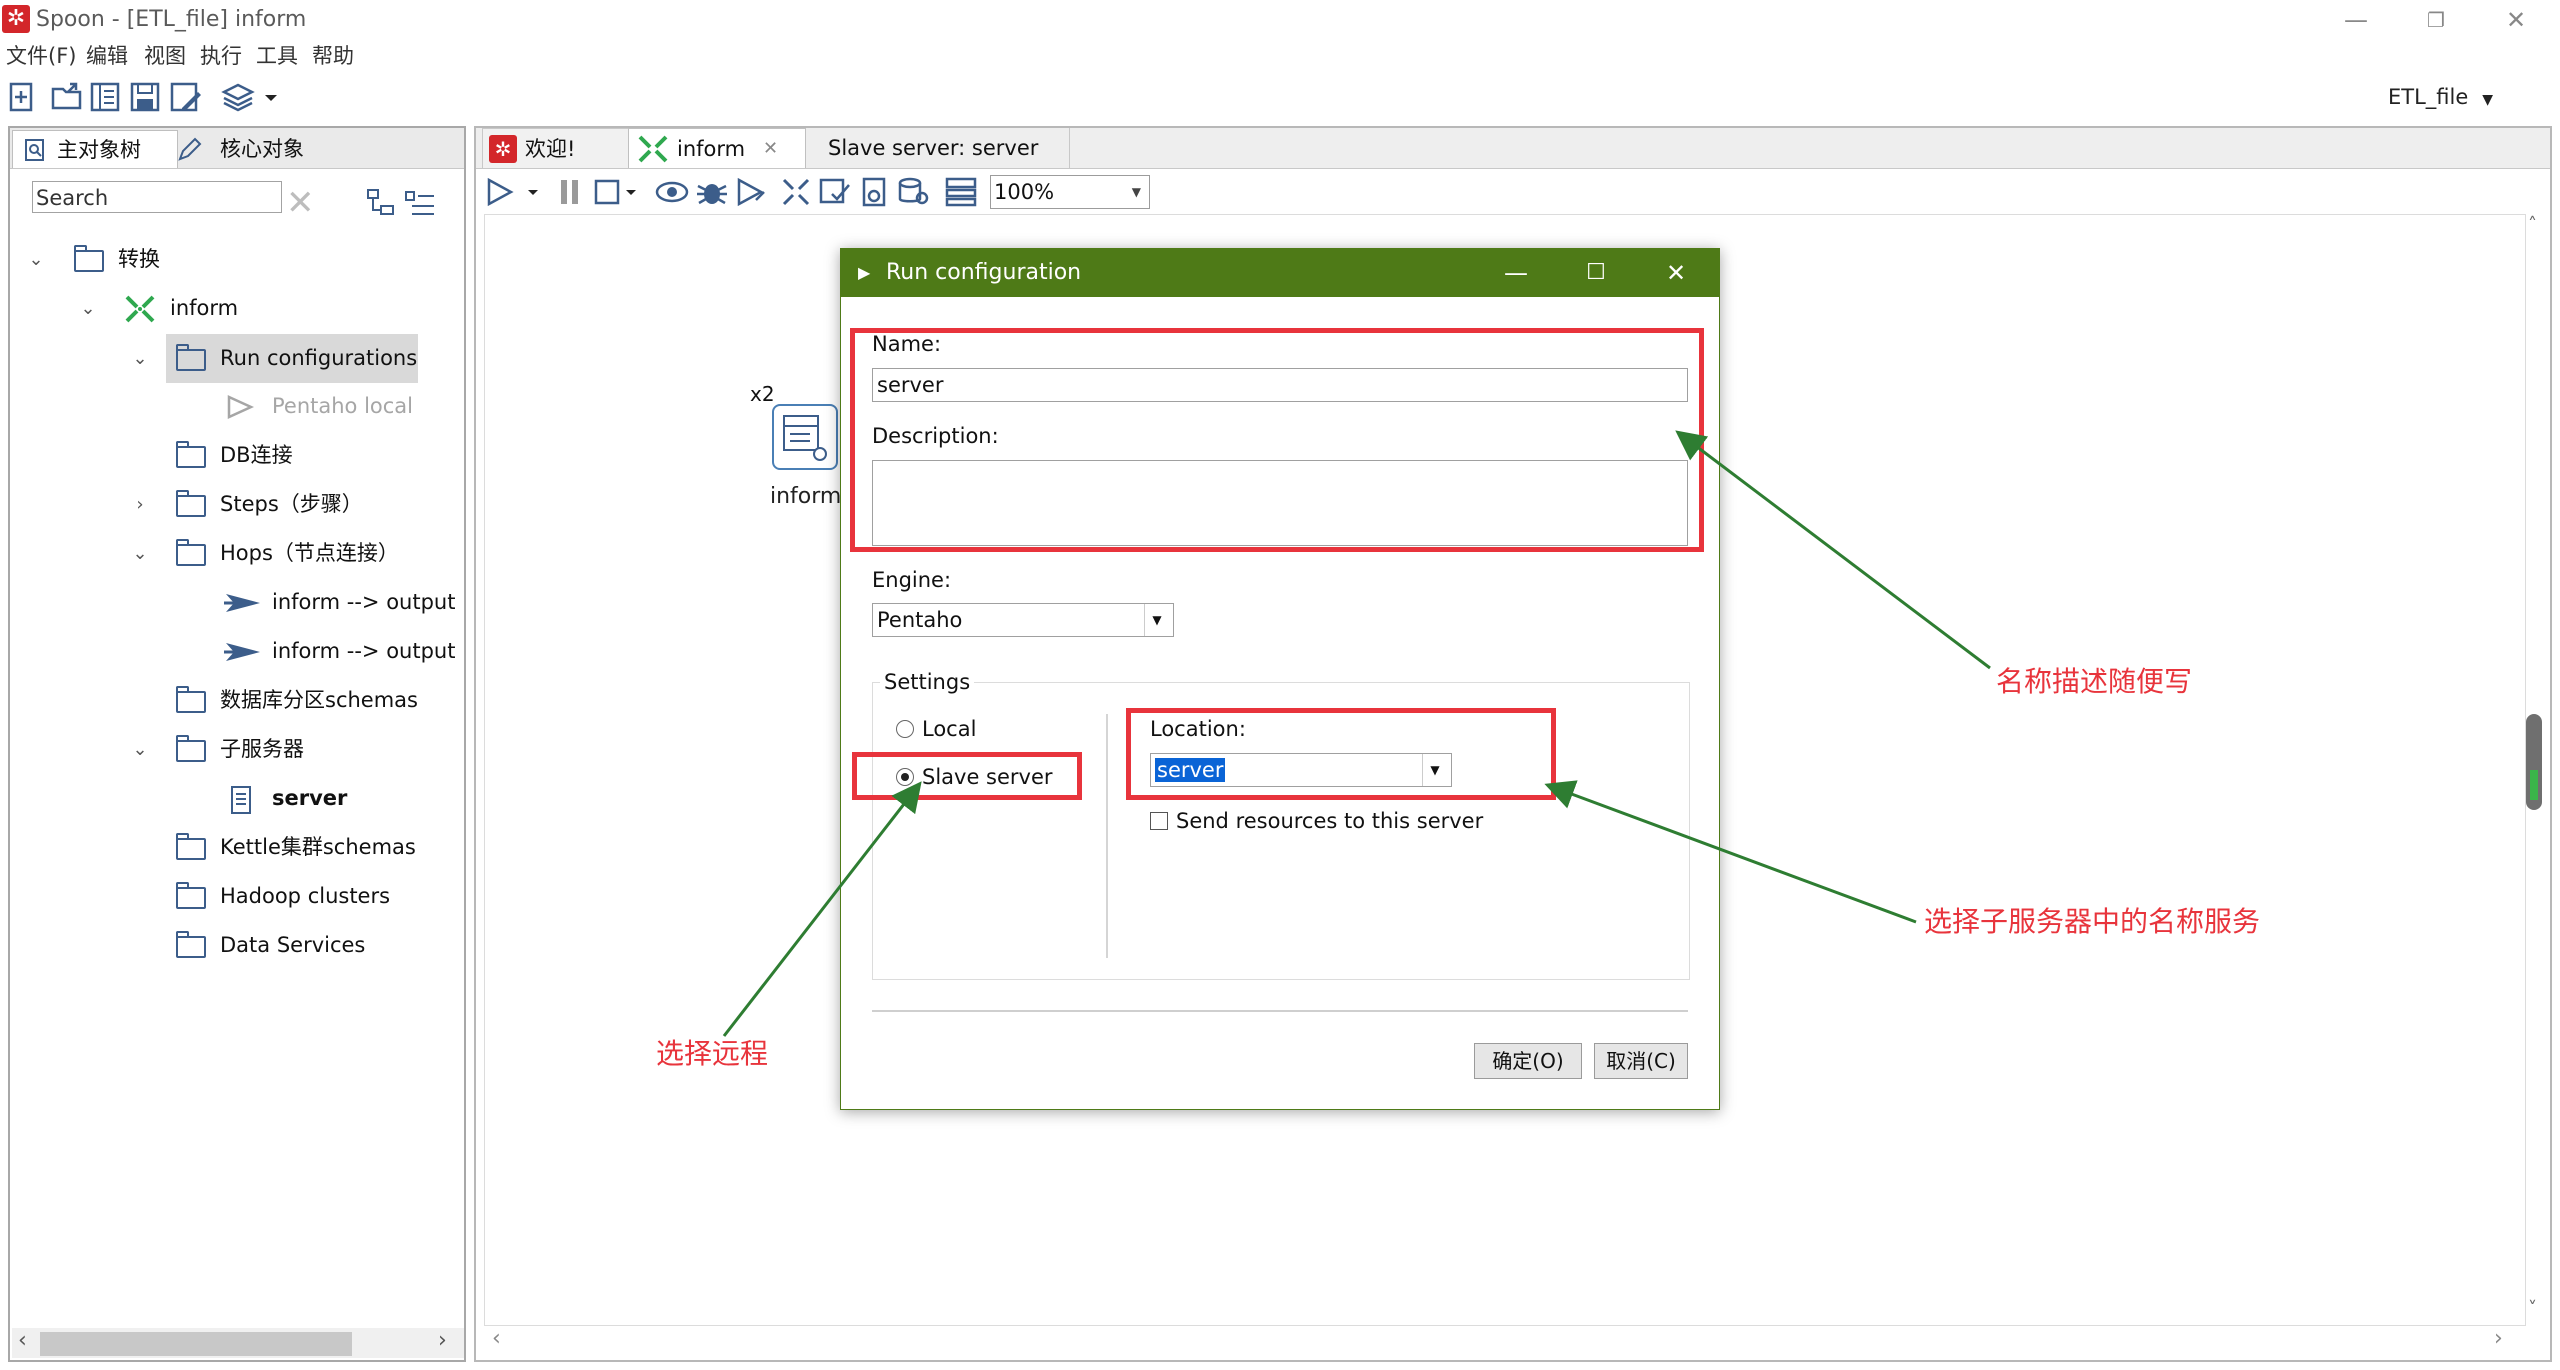 The width and height of the screenshot is (2560, 1370). I want to click on arrow-to-name-desc, so click(1833, 550).